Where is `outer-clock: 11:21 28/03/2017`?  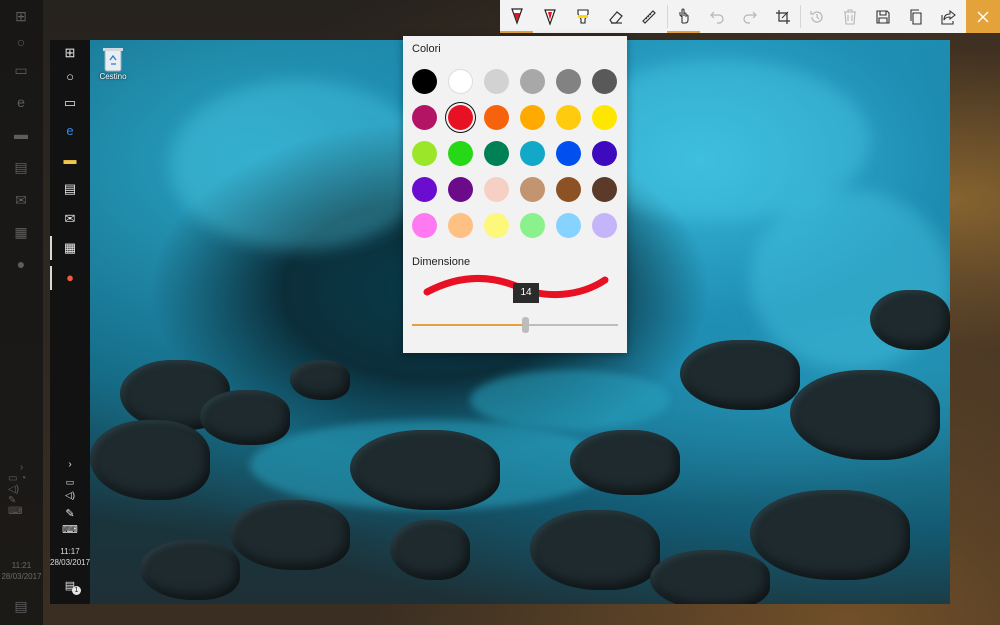 outer-clock: 11:21 28/03/2017 is located at coordinates (21, 571).